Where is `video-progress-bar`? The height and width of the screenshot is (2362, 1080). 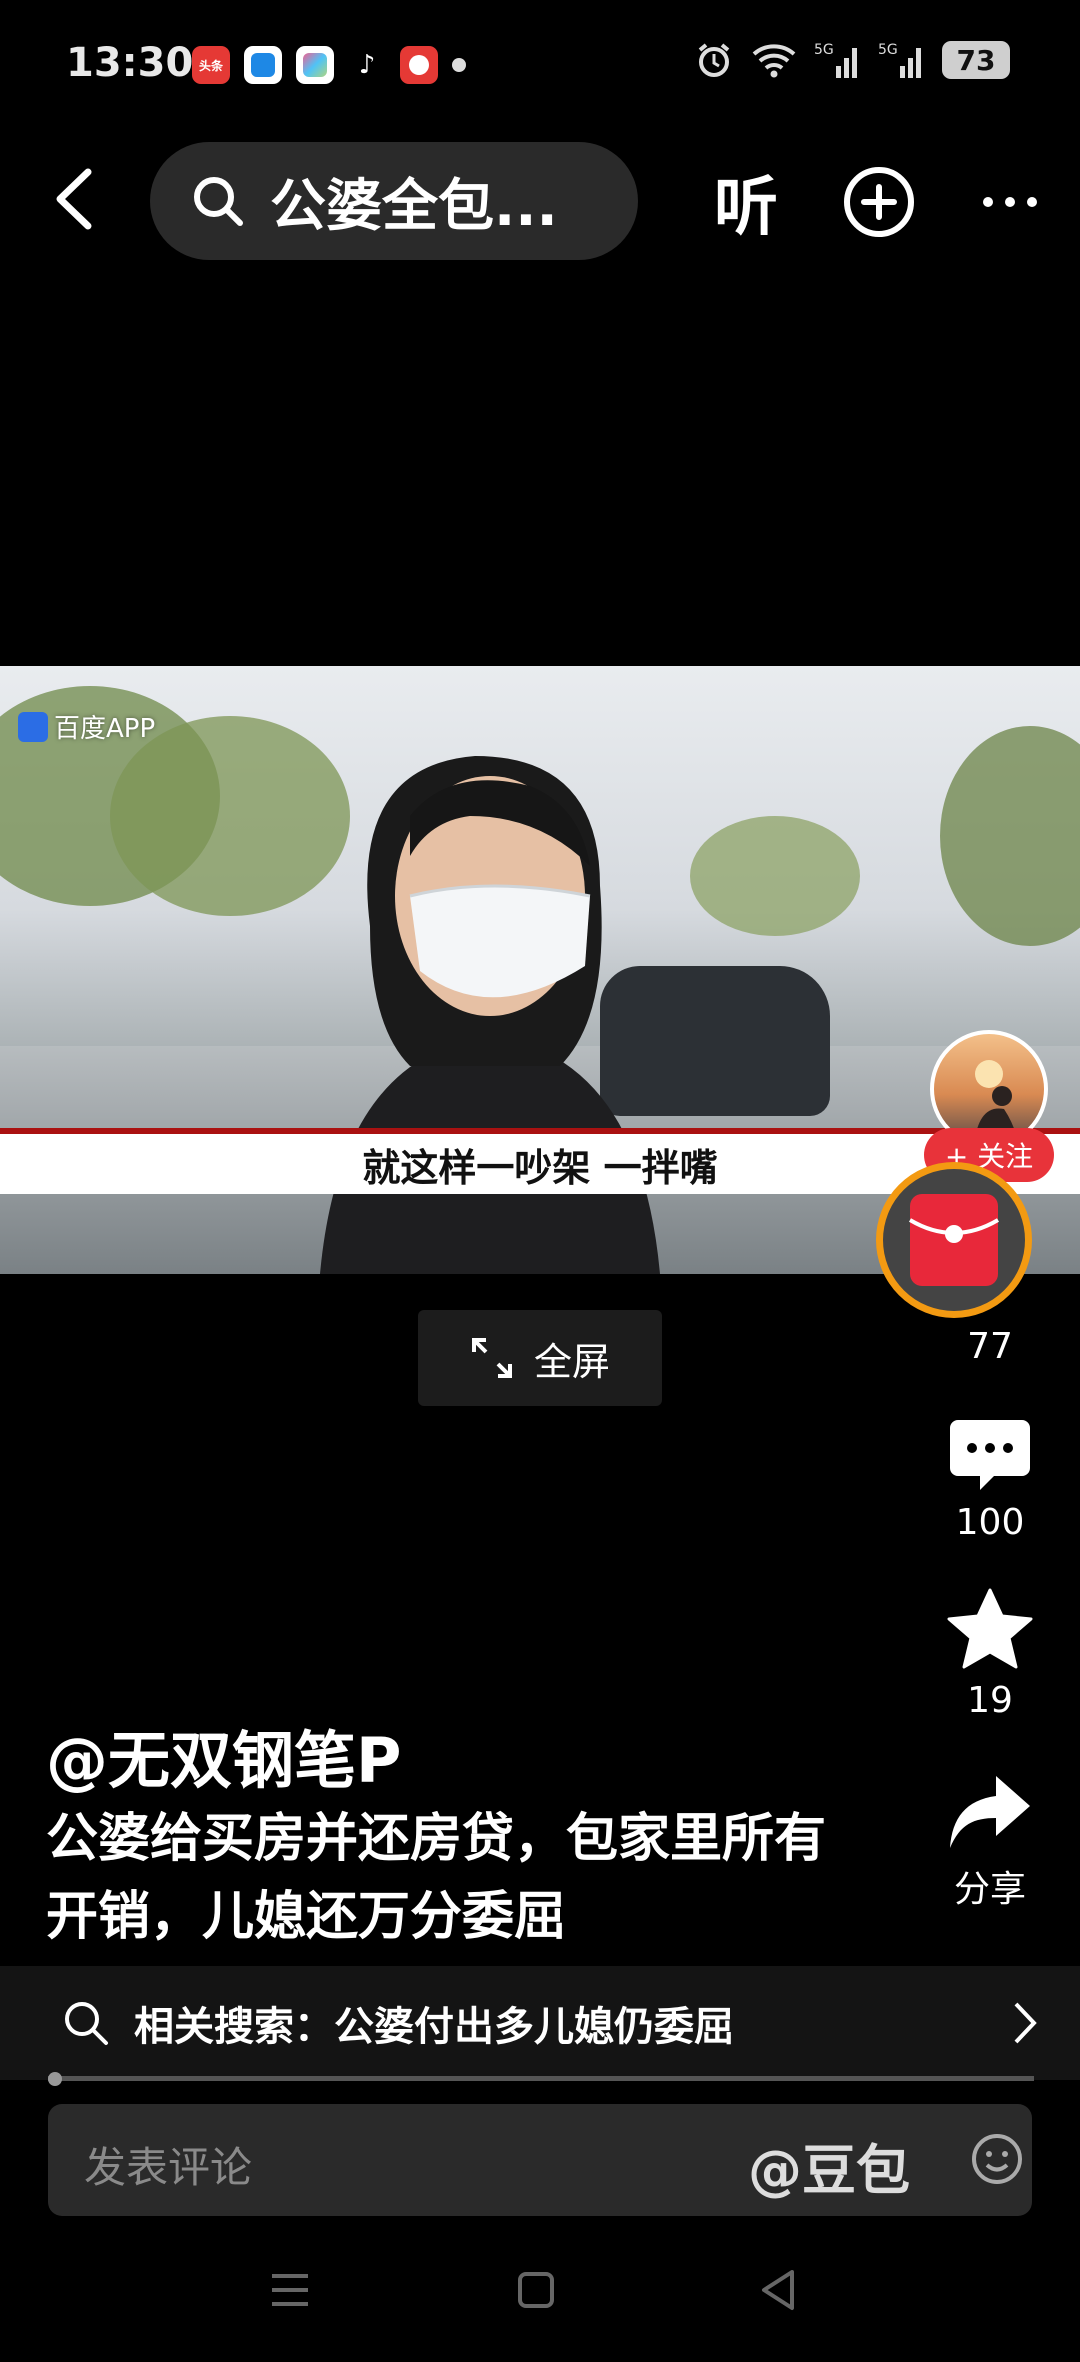 video-progress-bar is located at coordinates (541, 2078).